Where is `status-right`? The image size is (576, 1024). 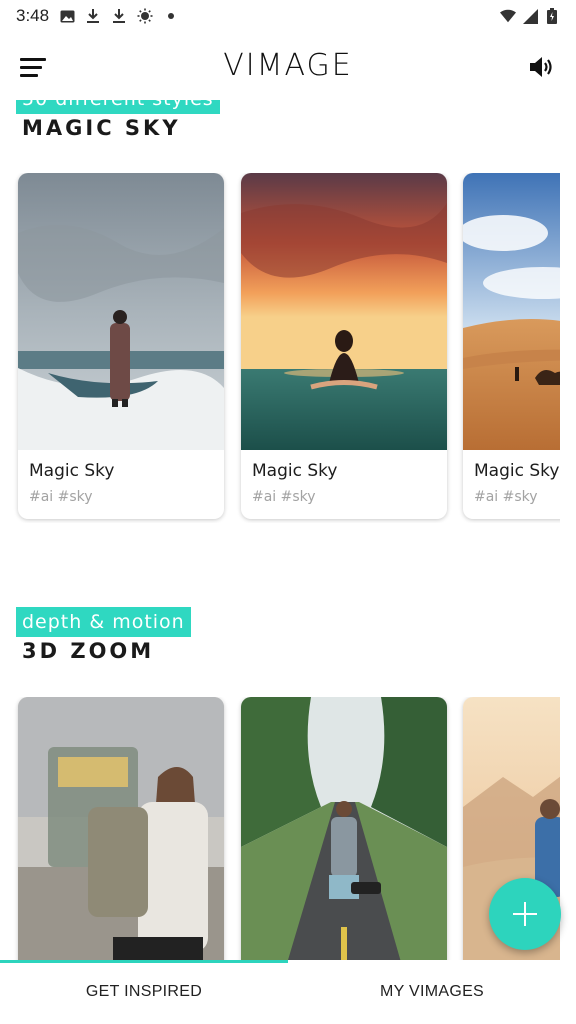 status-right is located at coordinates (530, 16).